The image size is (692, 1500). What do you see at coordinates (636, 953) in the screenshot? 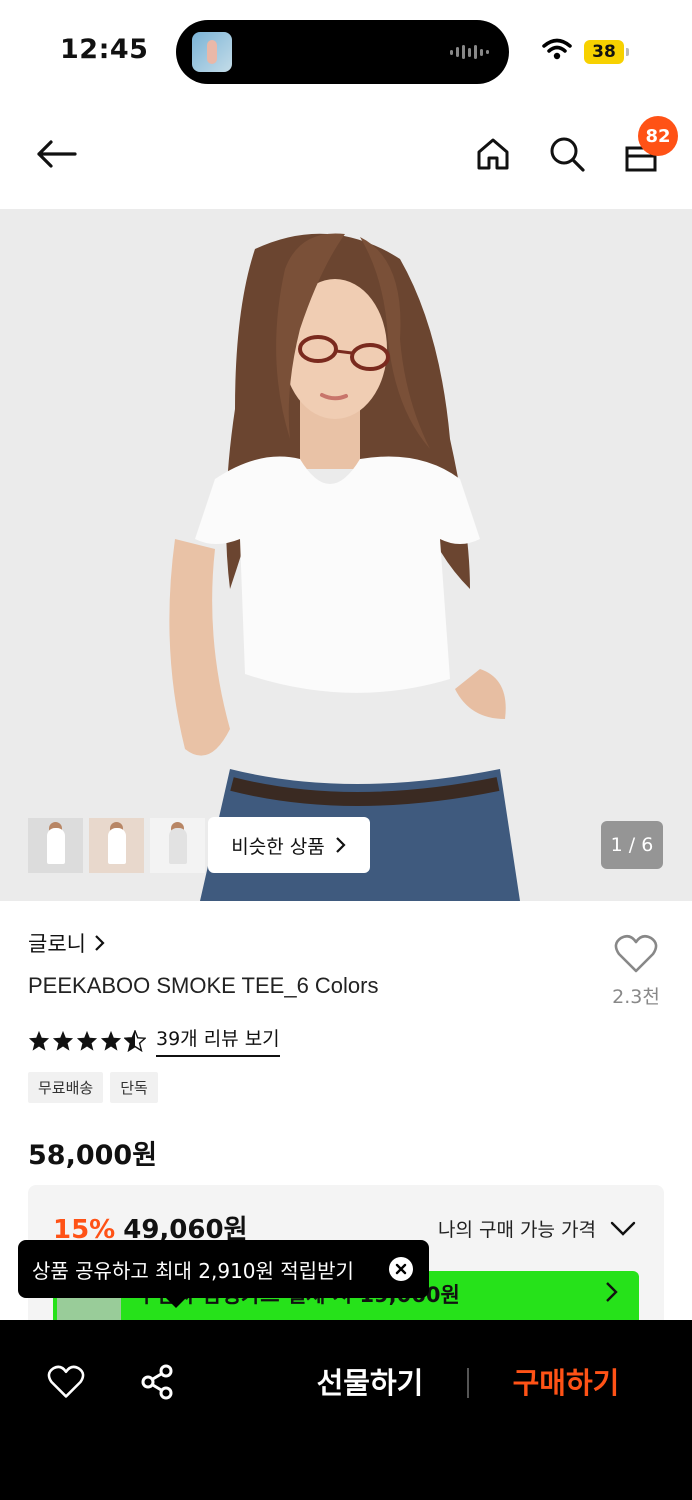
I see `heart-icon` at bounding box center [636, 953].